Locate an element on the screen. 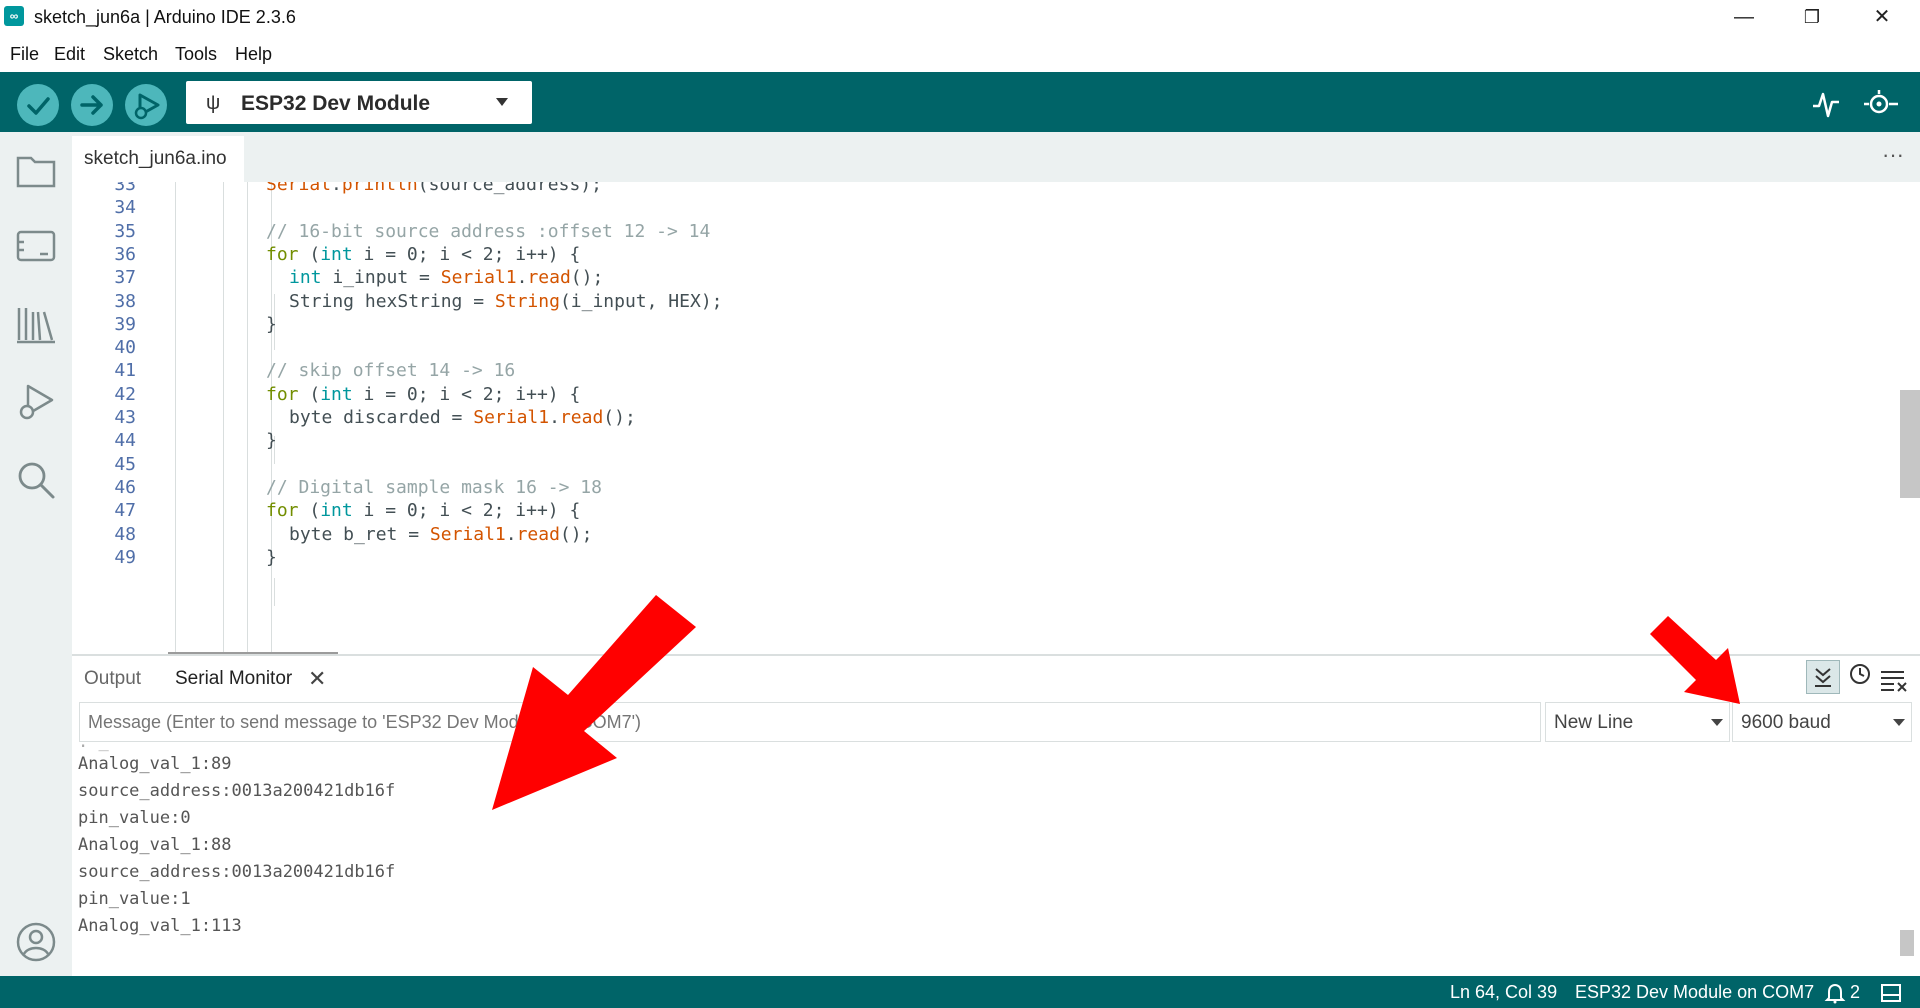 The height and width of the screenshot is (1008, 1920). serial-line: Analog_val_1:113 is located at coordinates (160, 926).